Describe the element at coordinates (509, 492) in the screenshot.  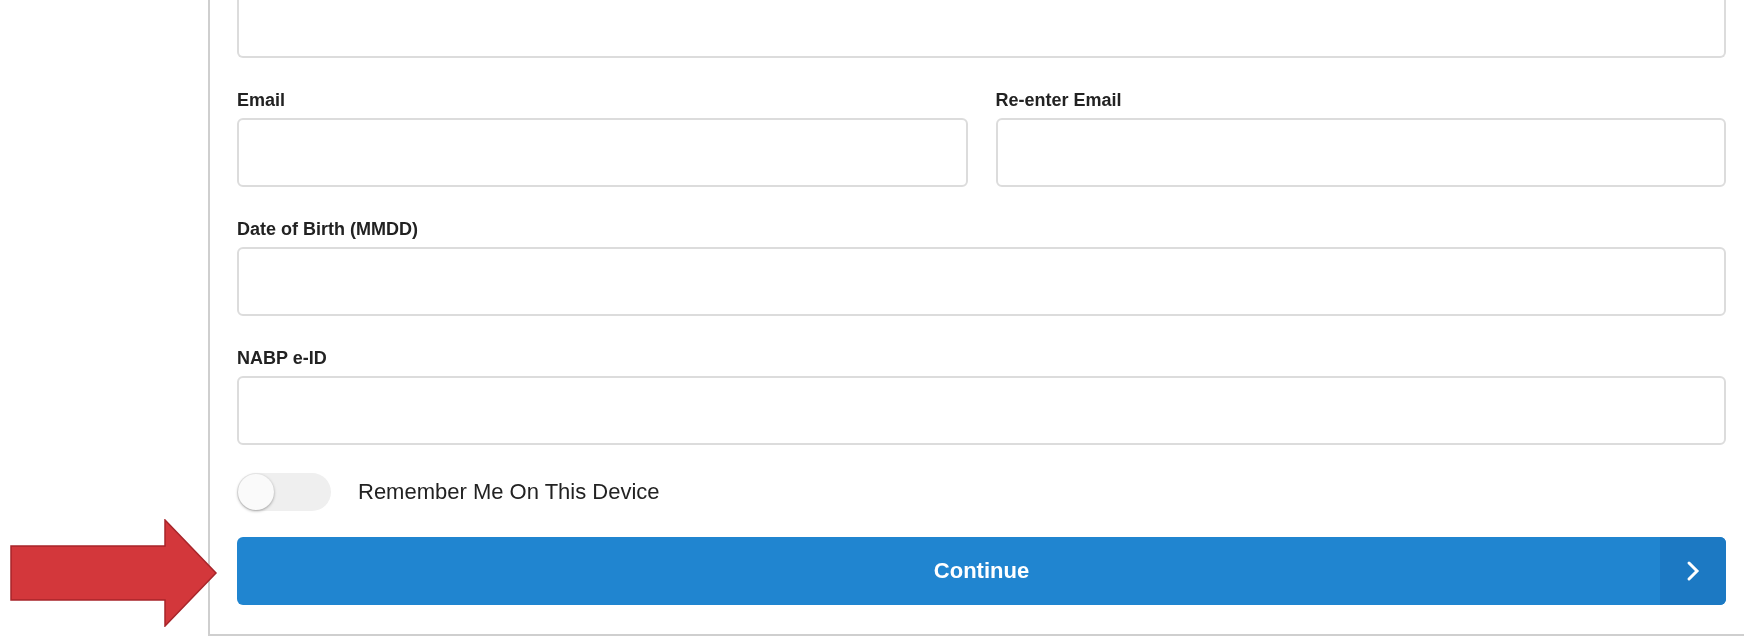
I see `toggle-label: Remember Me On This Device` at that location.